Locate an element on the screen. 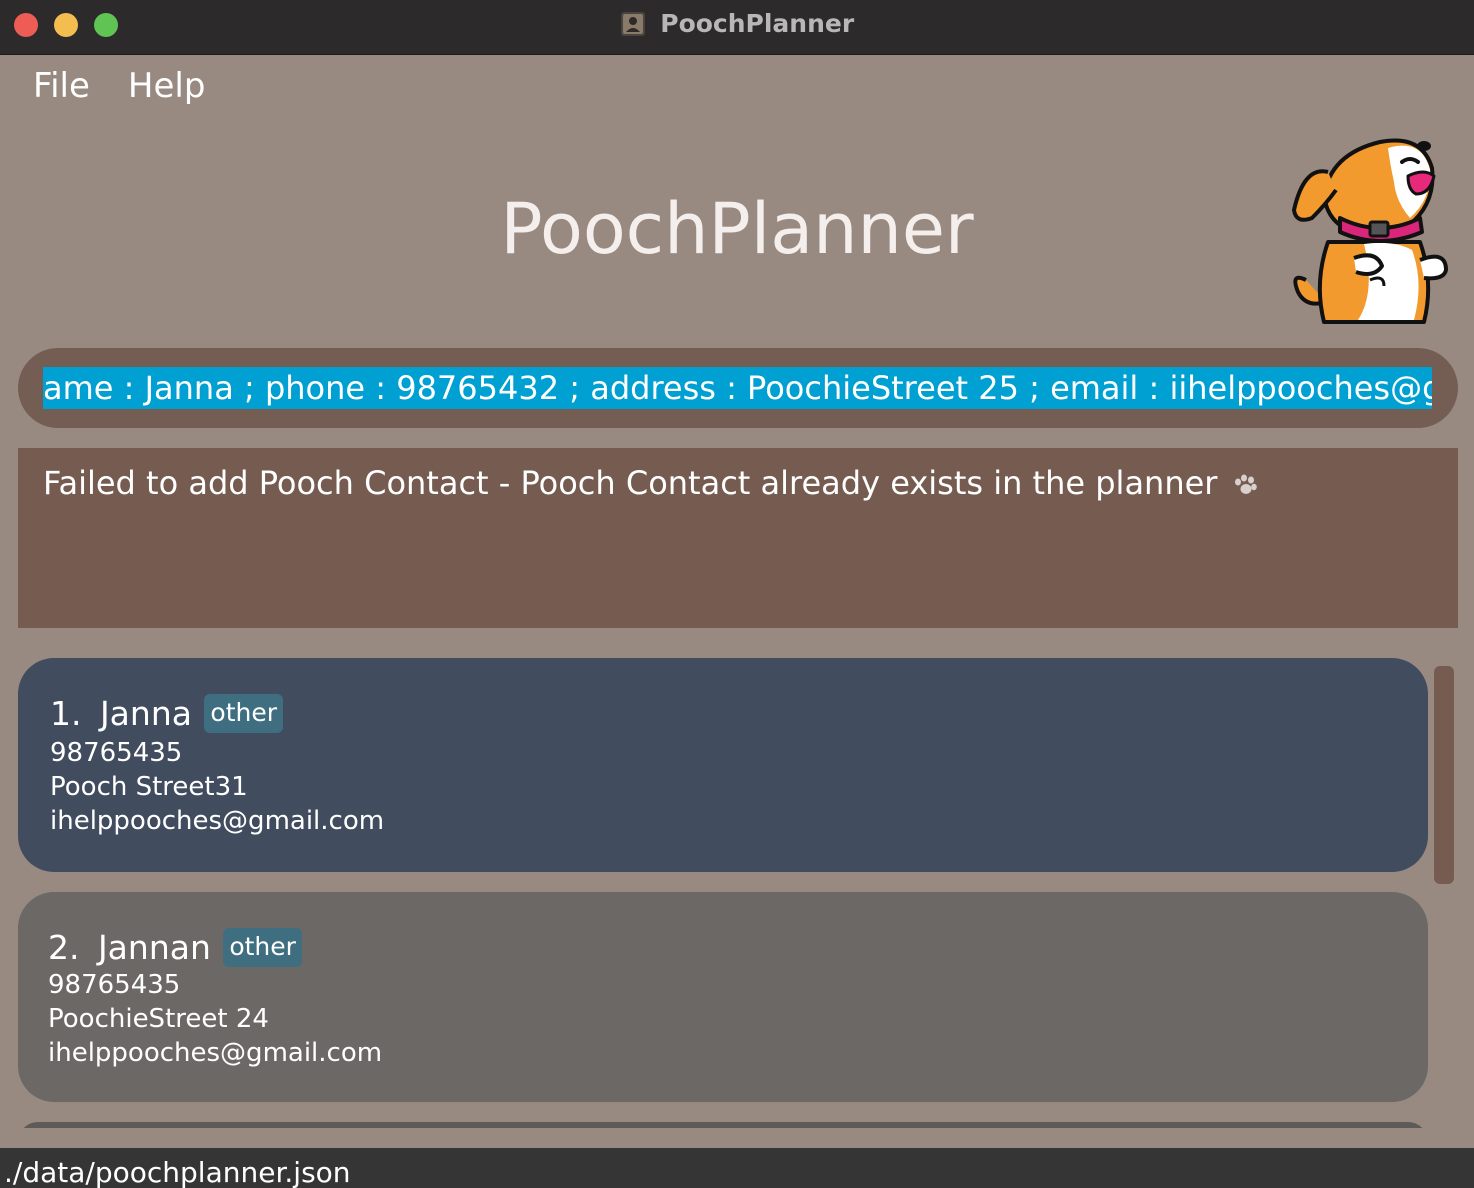  contact-index: 1. is located at coordinates (66, 713).